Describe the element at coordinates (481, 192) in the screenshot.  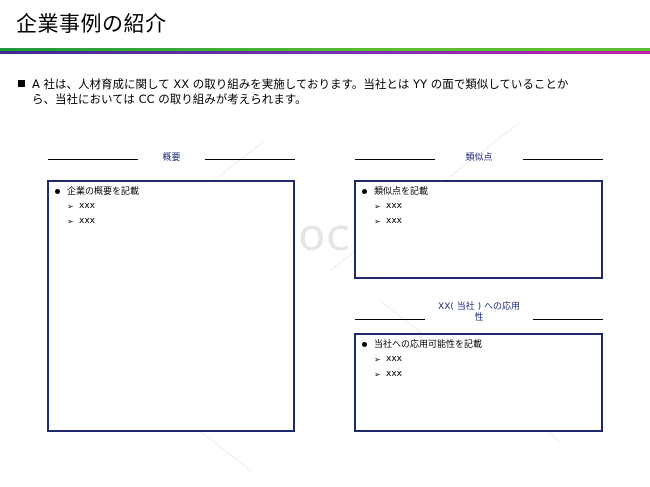
I see `list-item: 類似点を記載` at that location.